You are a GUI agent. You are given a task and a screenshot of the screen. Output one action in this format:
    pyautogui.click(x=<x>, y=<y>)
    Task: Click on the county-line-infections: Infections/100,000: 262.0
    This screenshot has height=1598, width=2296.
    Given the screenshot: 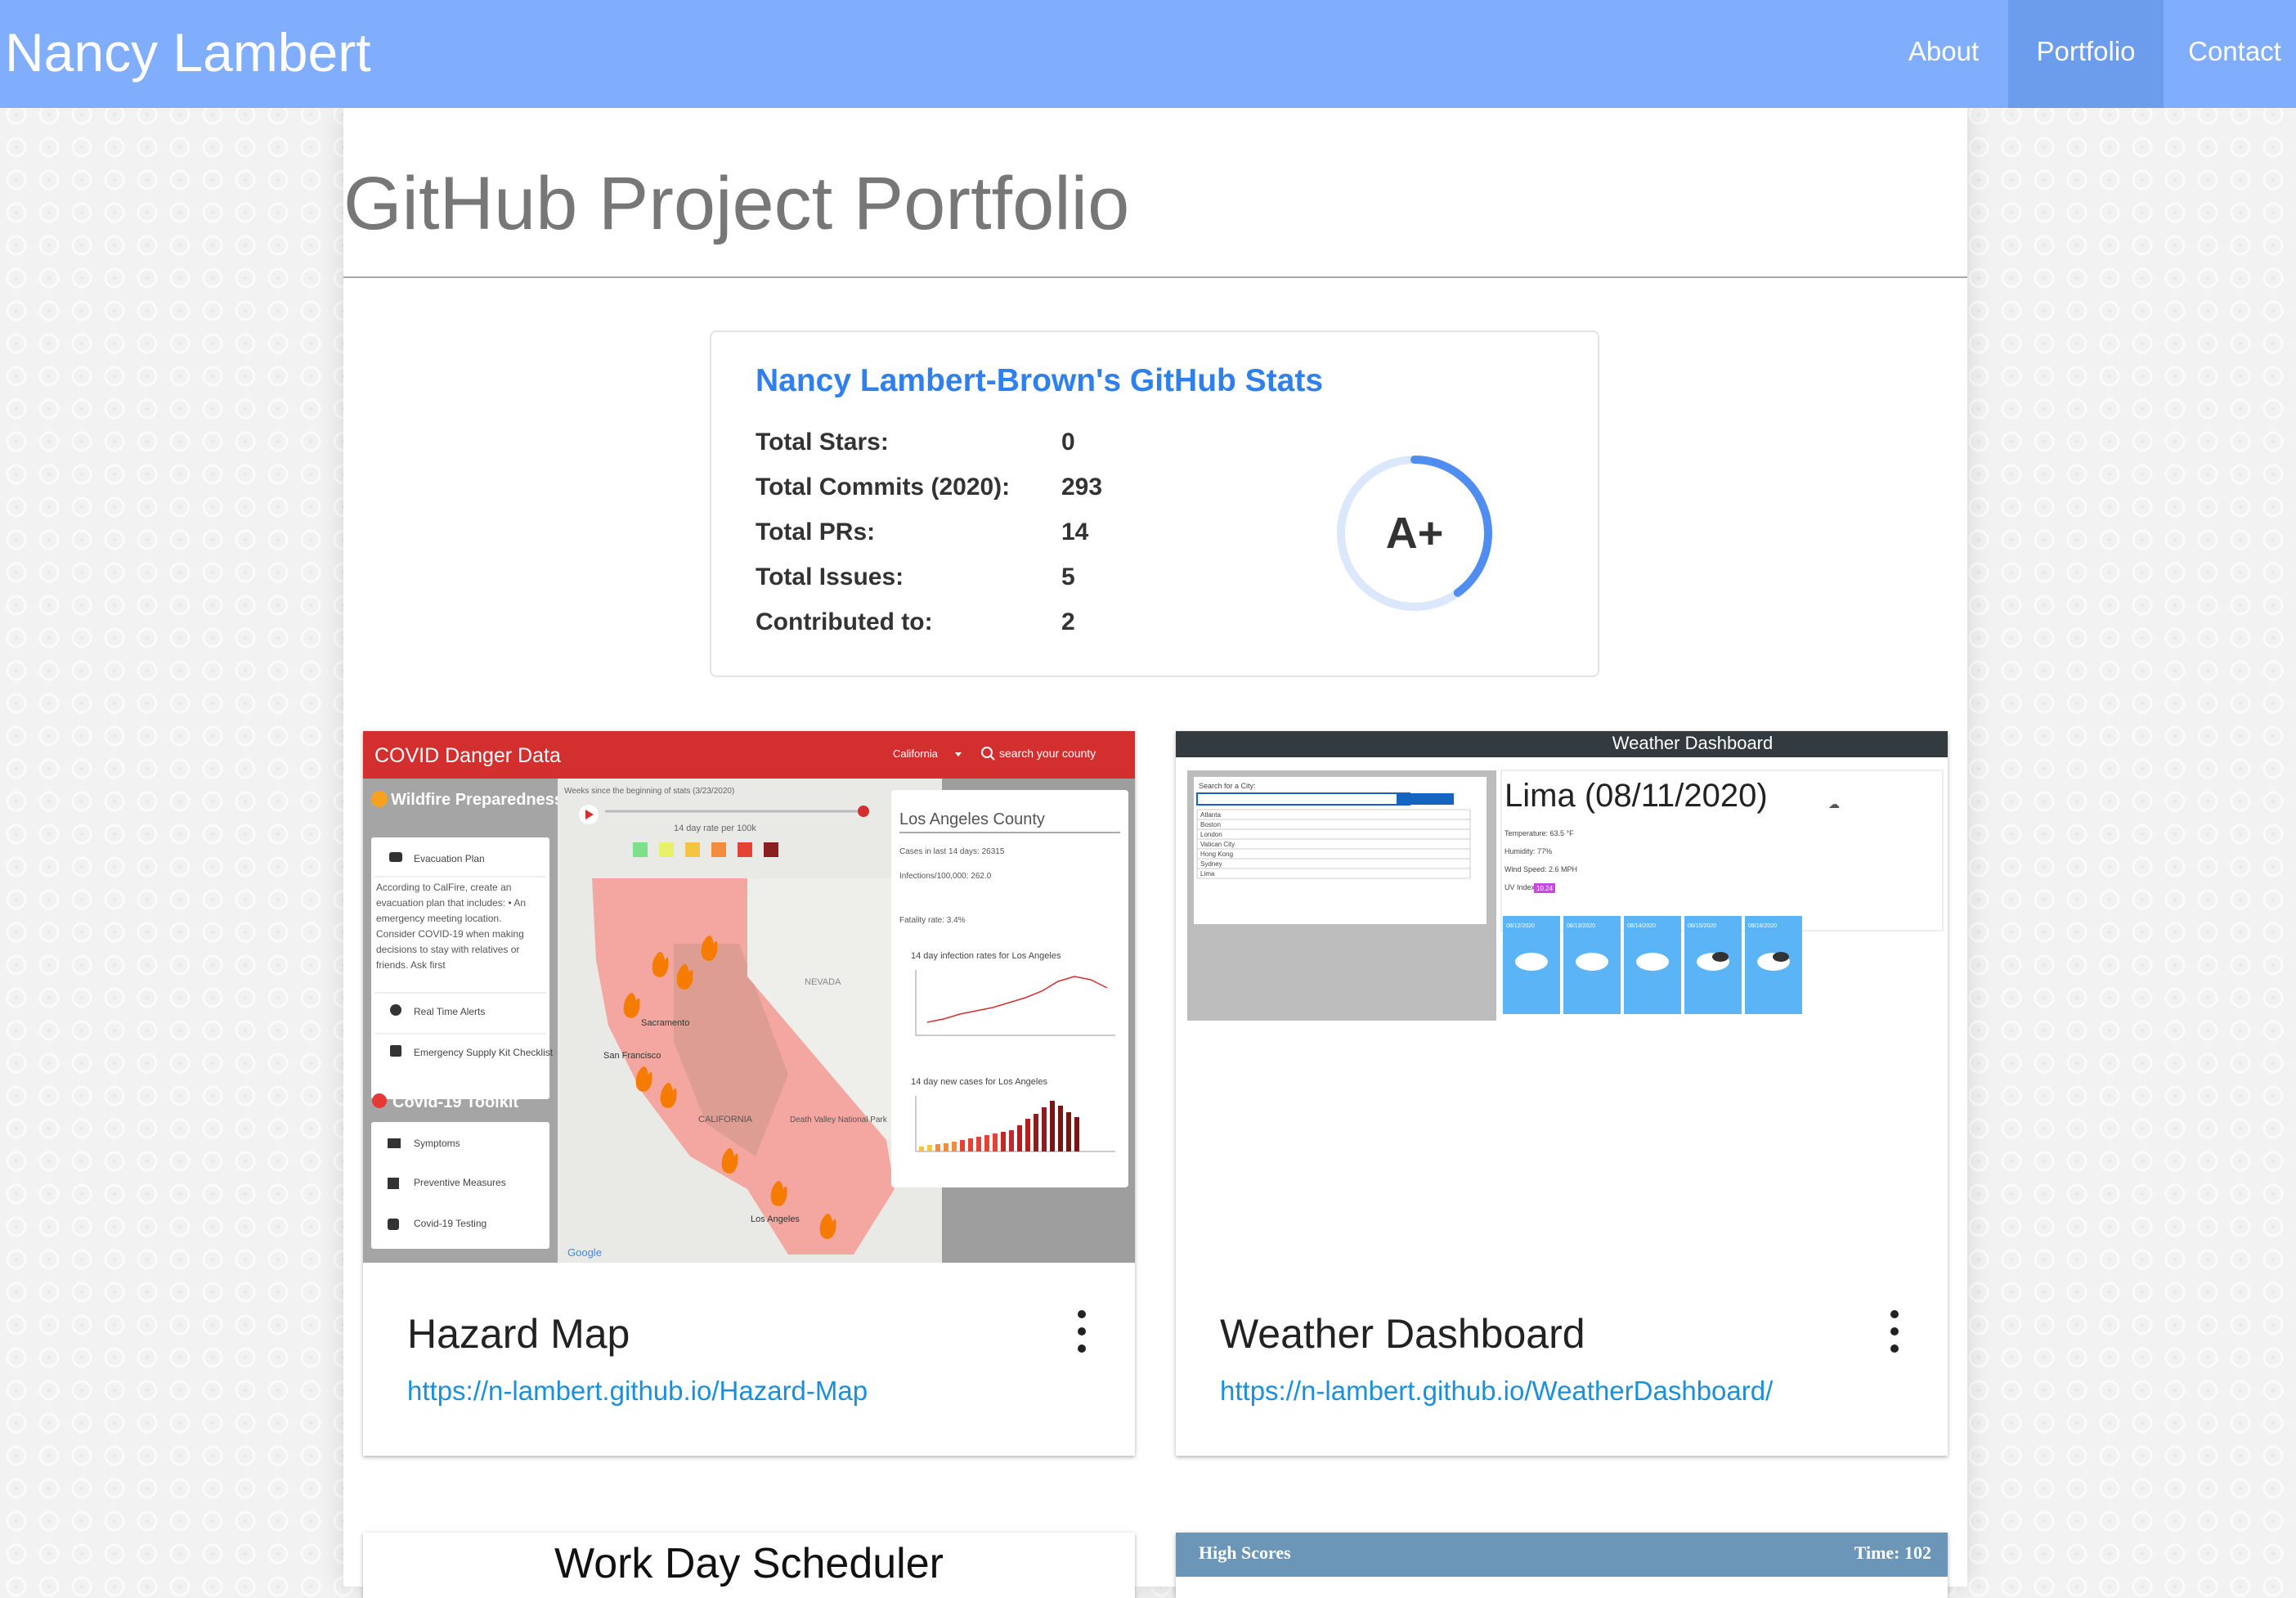 What is the action you would take?
    pyautogui.click(x=945, y=877)
    